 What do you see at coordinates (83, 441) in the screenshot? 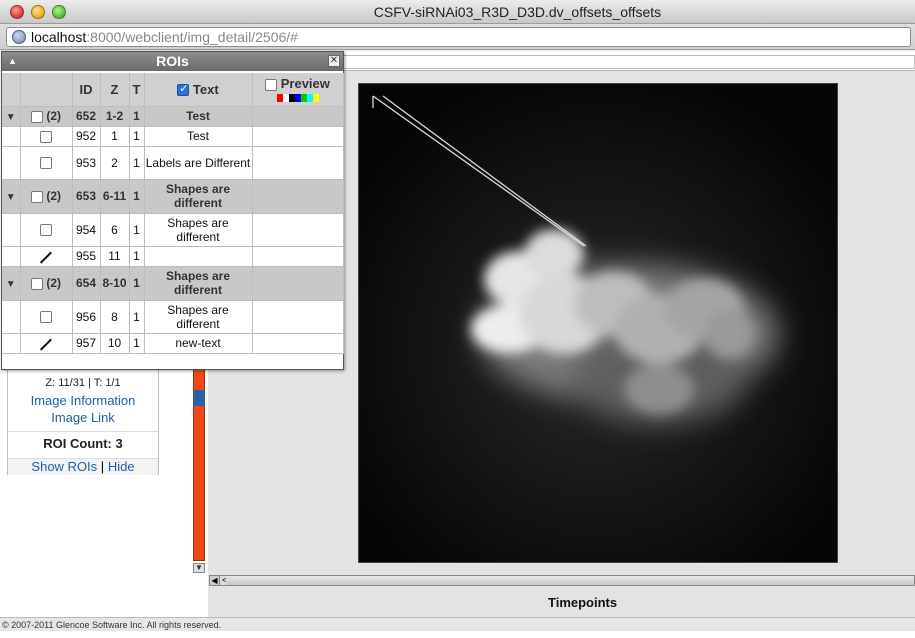
I see `roi-count: ROI Count: 3` at bounding box center [83, 441].